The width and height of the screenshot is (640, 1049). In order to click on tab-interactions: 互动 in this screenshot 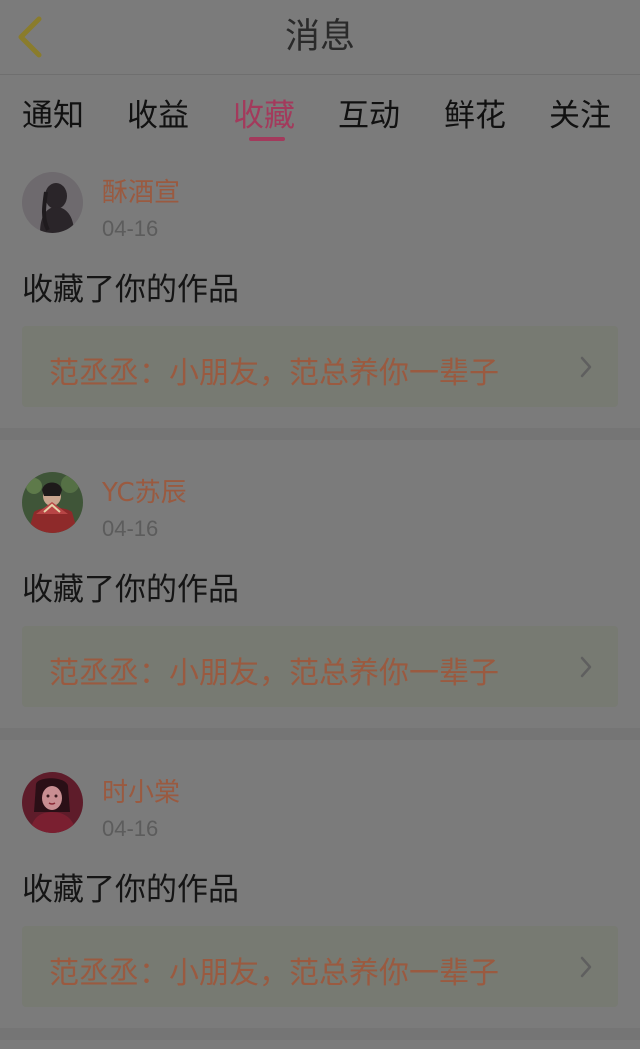, I will do `click(369, 115)`.